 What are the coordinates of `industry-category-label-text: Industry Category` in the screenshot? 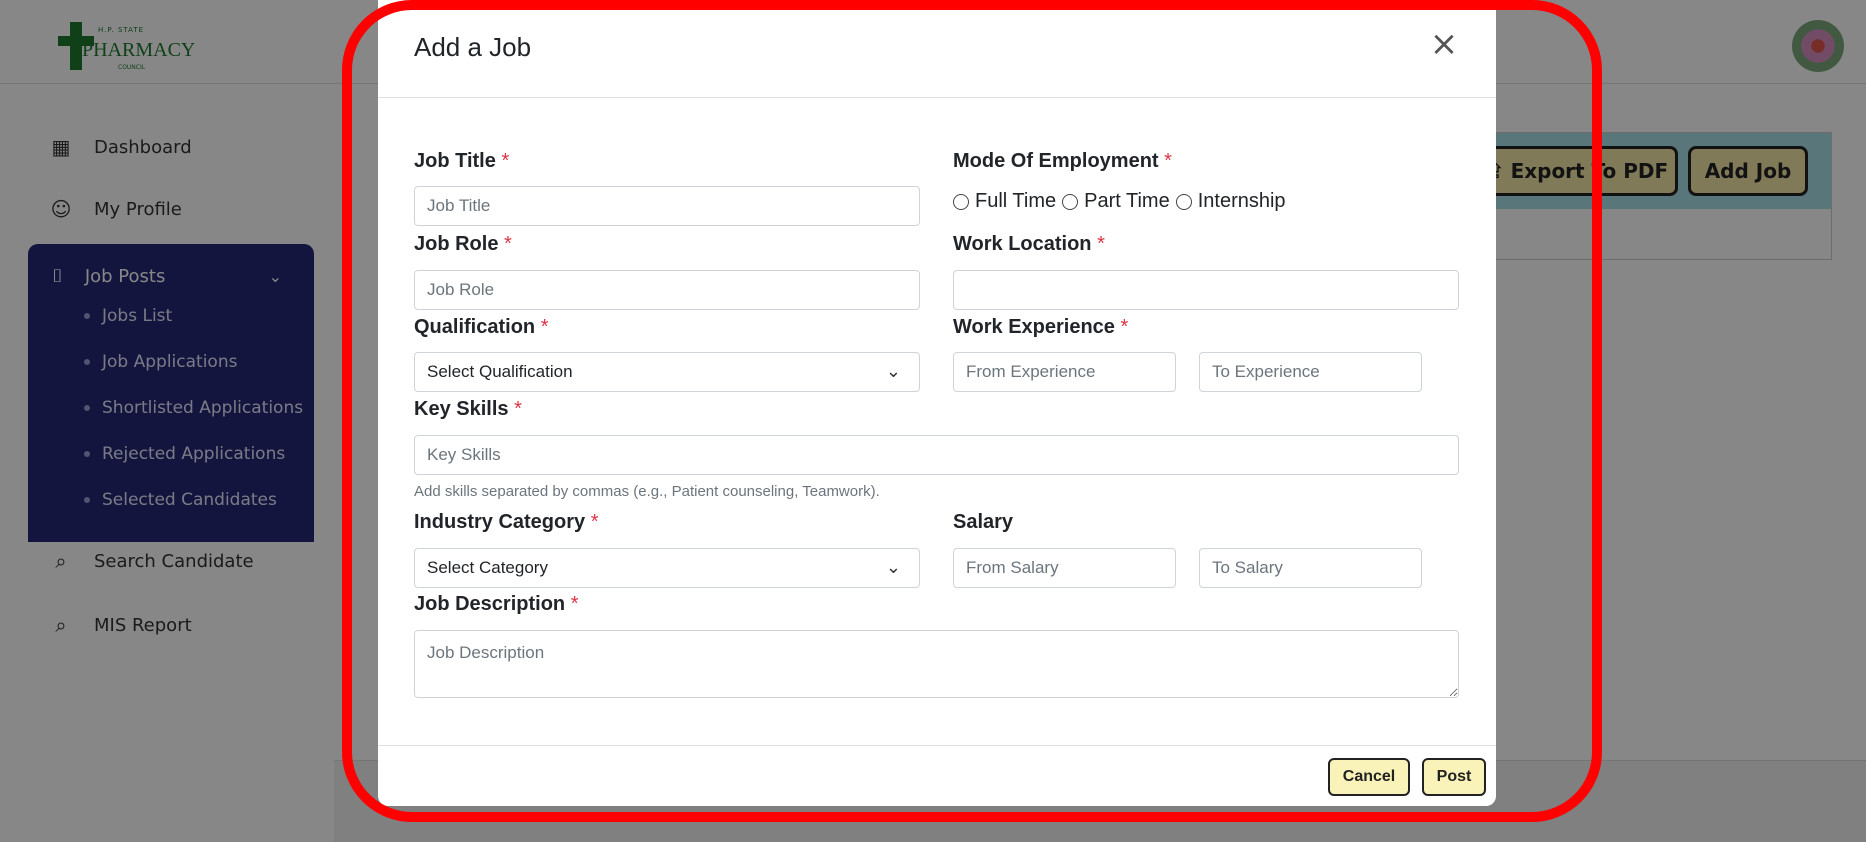 It's located at (500, 522).